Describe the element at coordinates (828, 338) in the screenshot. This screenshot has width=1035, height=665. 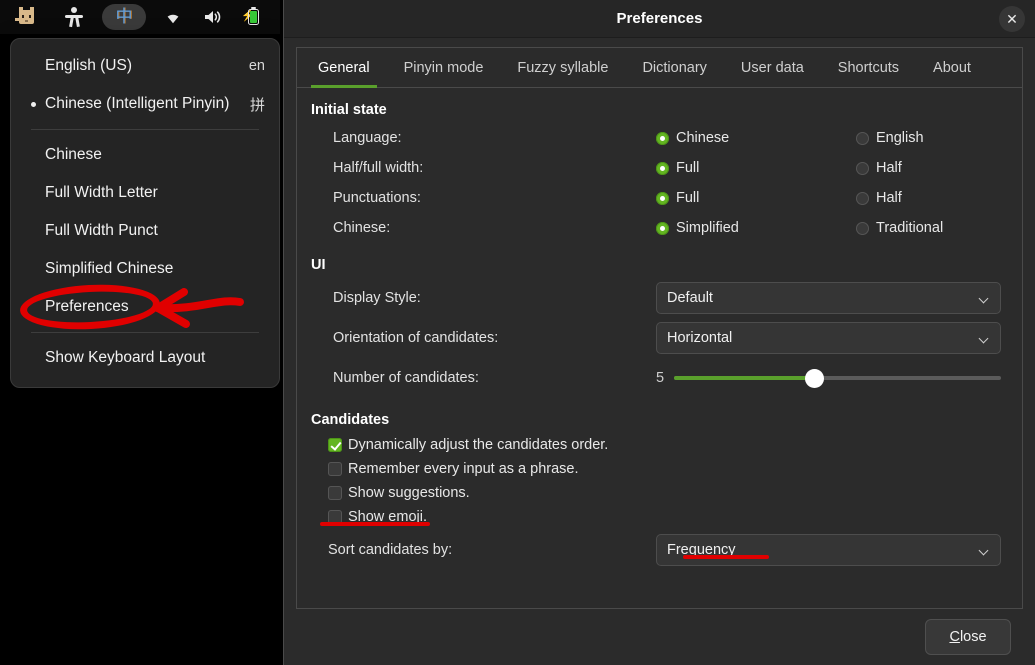
I see `orientation-dropdown: Horizontal` at that location.